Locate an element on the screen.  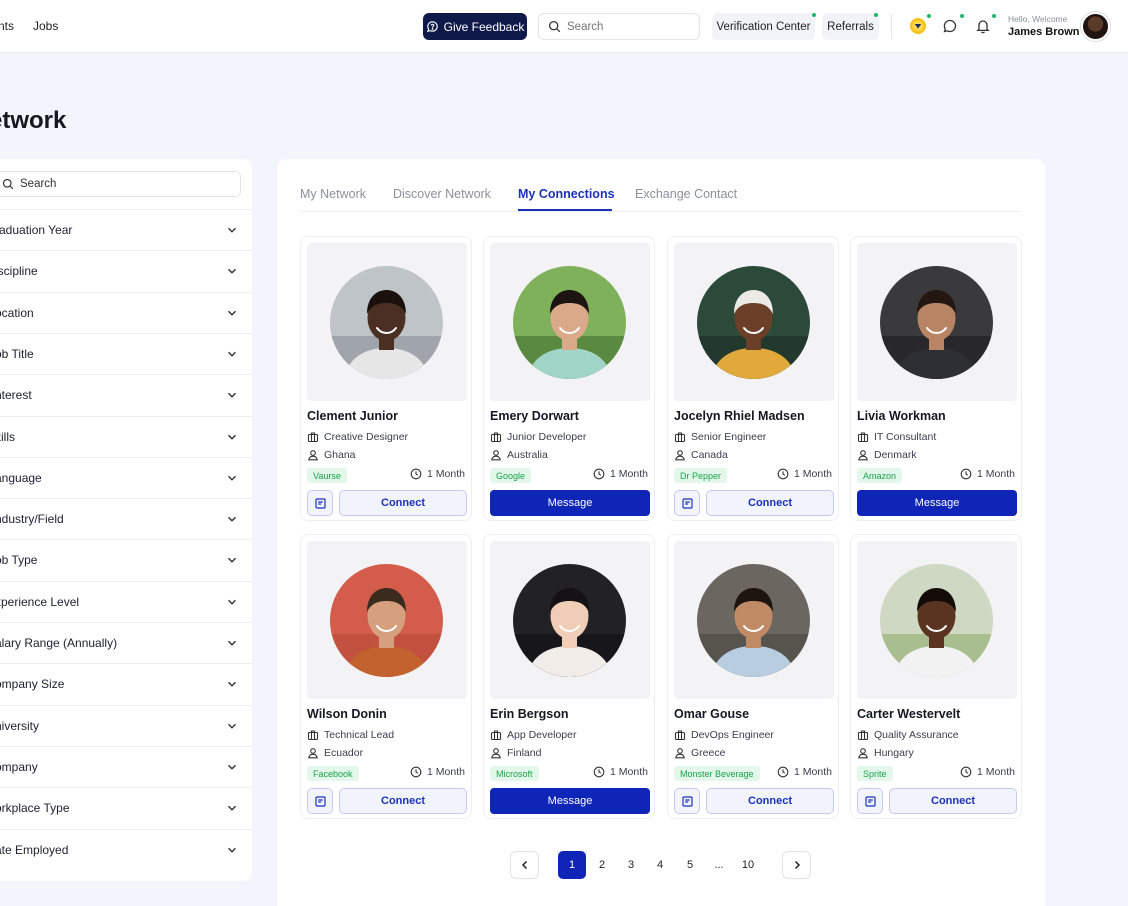
page-number-button: 1 is located at coordinates (572, 865).